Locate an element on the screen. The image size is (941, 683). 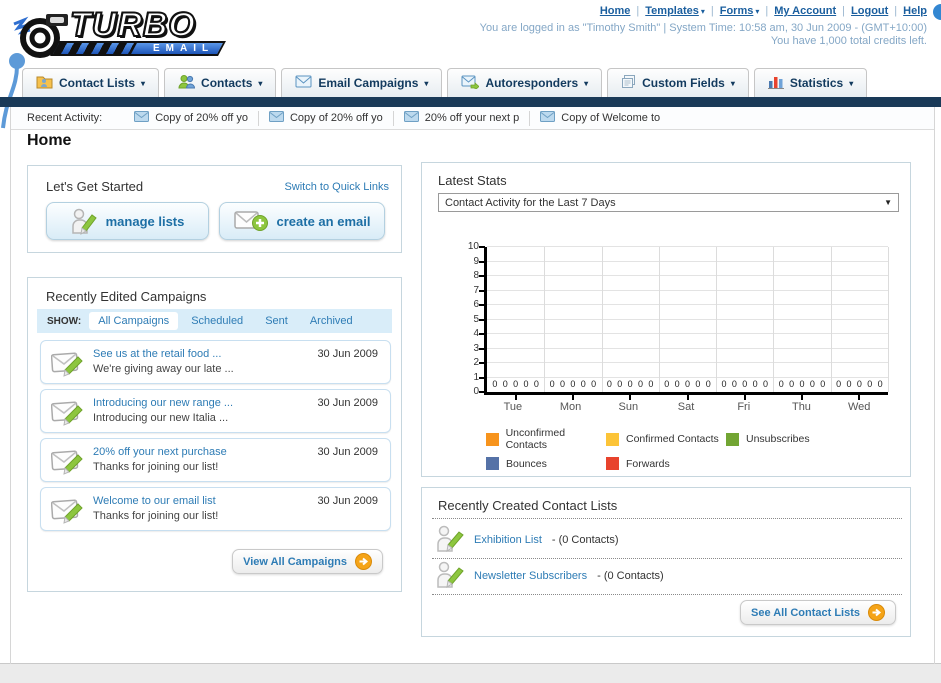
nav-tab-email-campaigns: Email Campaigns ▾ is located at coordinates (362, 82).